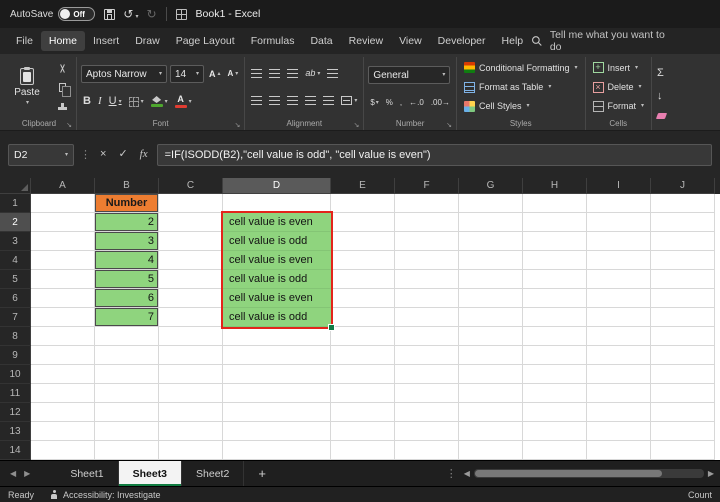 The image size is (720, 502). What do you see at coordinates (363, 355) in the screenshot?
I see `cell-E9` at bounding box center [363, 355].